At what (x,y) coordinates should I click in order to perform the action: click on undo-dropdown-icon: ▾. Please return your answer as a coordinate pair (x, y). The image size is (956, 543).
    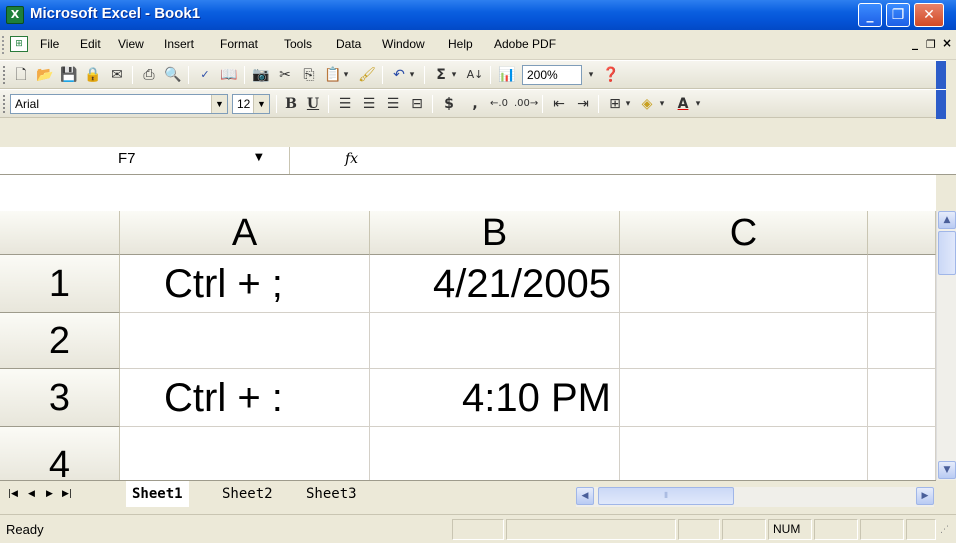
    Looking at the image, I should click on (412, 75).